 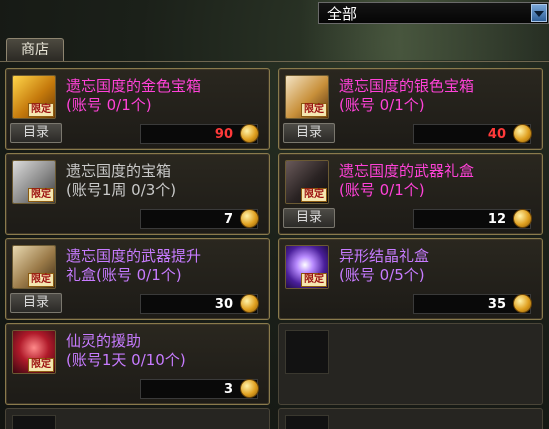 What do you see at coordinates (472, 134) in the screenshot?
I see `item-price: 40` at bounding box center [472, 134].